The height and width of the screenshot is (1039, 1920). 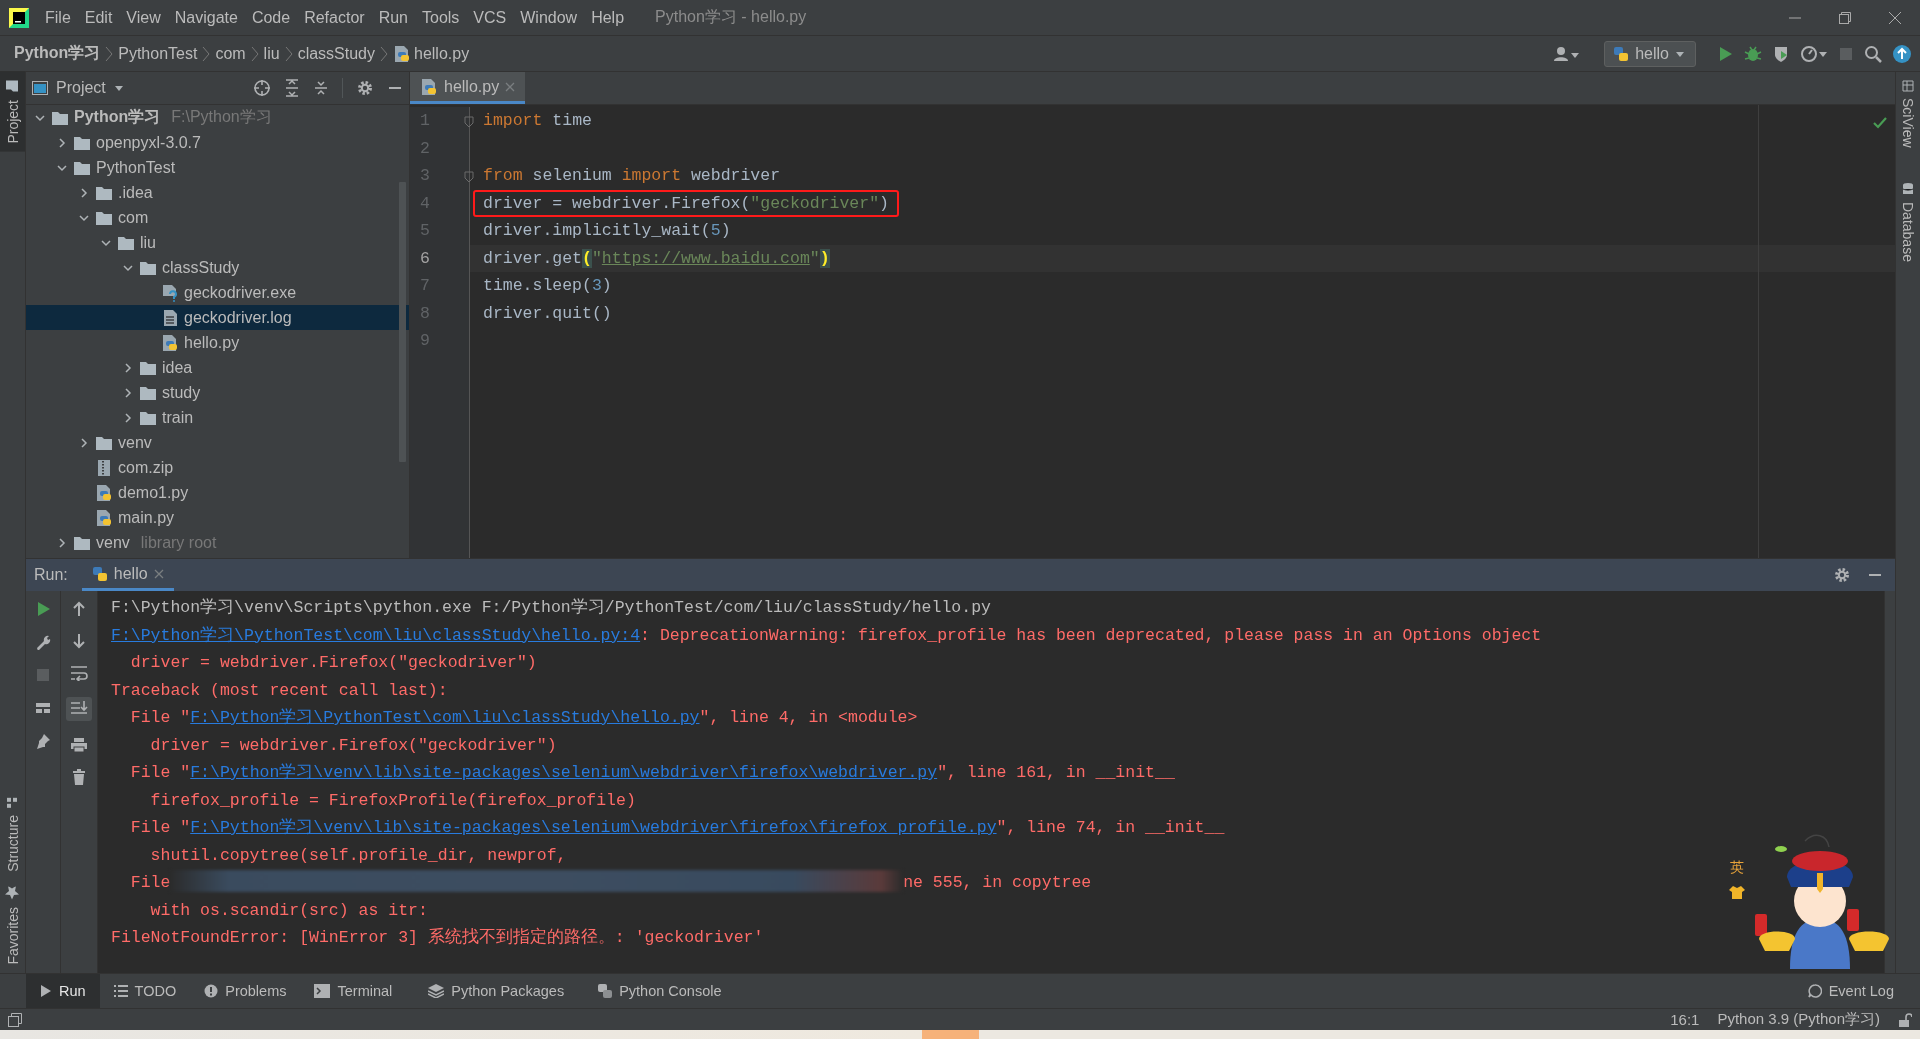 I want to click on tree-item: com.zip, so click(x=217, y=467).